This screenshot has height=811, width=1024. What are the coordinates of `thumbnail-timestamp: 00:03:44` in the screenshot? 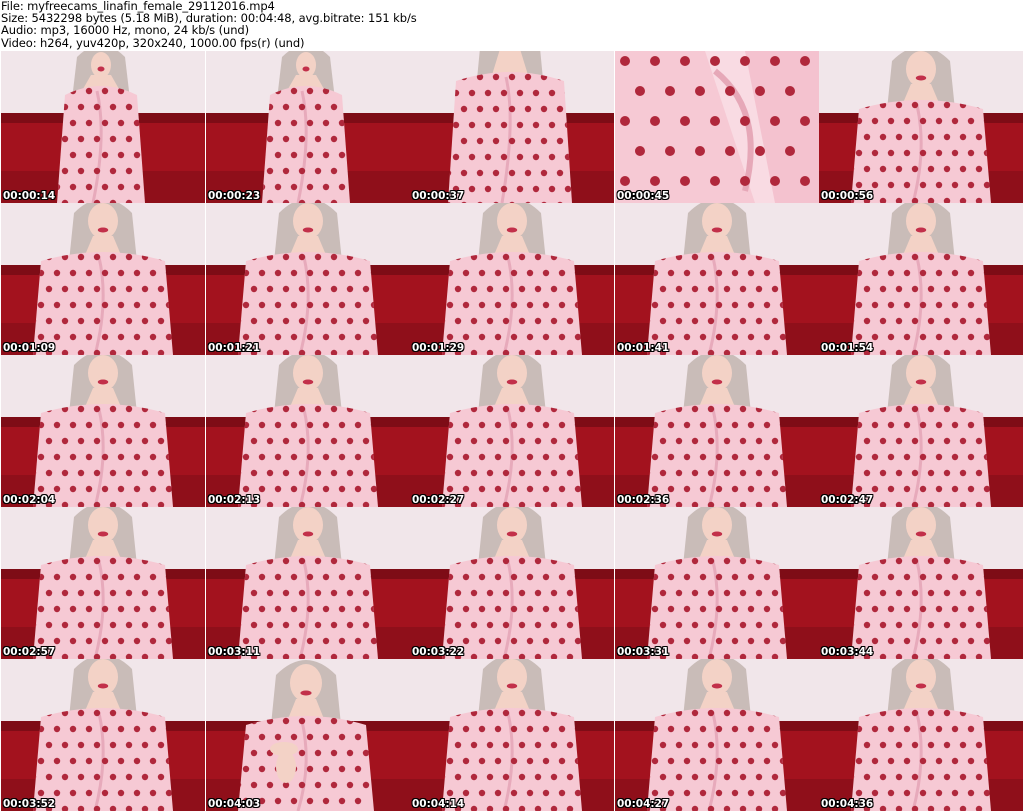 It's located at (847, 652).